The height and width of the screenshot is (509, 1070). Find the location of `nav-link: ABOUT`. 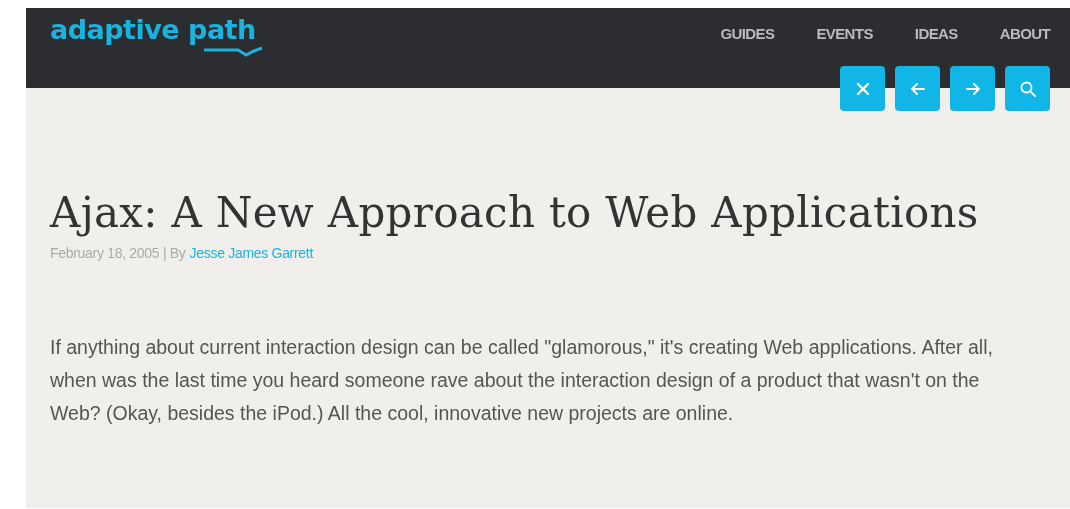

nav-link: ABOUT is located at coordinates (1024, 33).